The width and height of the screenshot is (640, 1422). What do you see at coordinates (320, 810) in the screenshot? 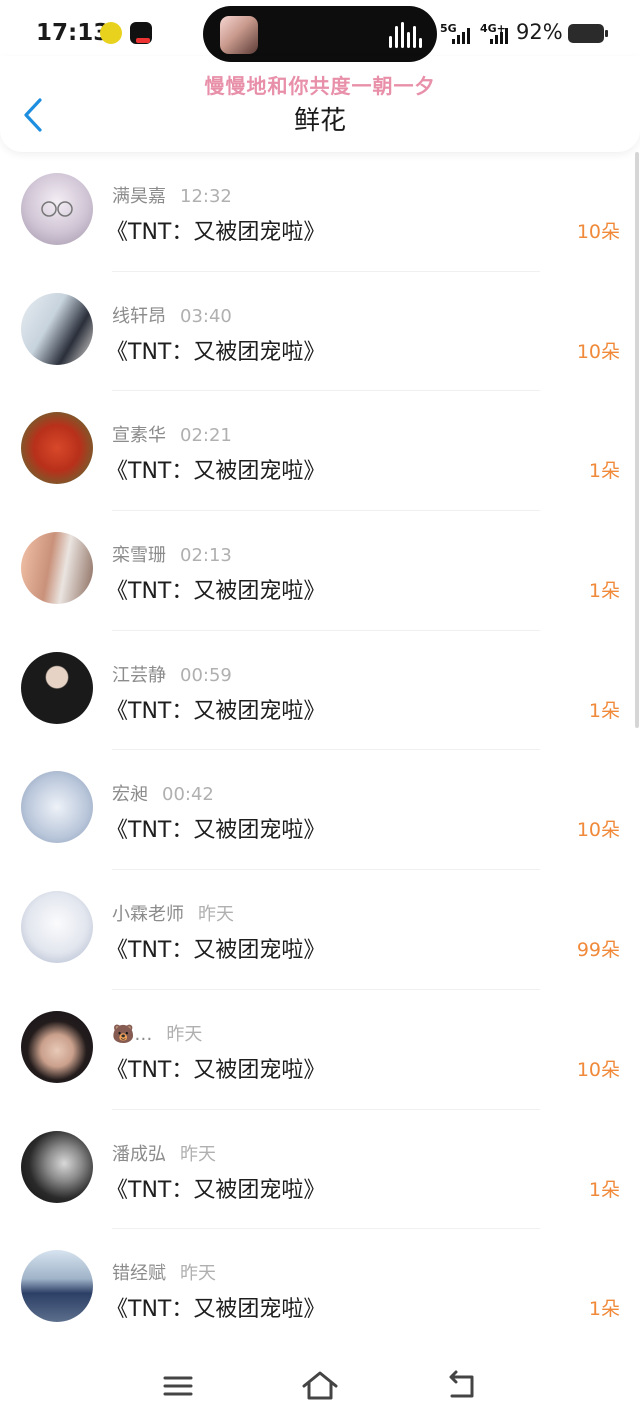
I see `list-item: 宏昶 00:42 《TNT：又被团宠啦》 10朵` at bounding box center [320, 810].